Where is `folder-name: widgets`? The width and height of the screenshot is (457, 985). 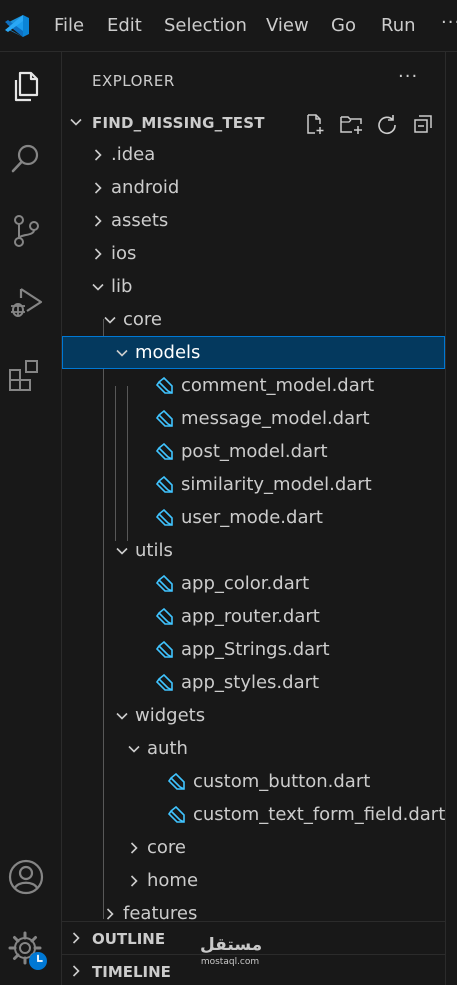 folder-name: widgets is located at coordinates (170, 715).